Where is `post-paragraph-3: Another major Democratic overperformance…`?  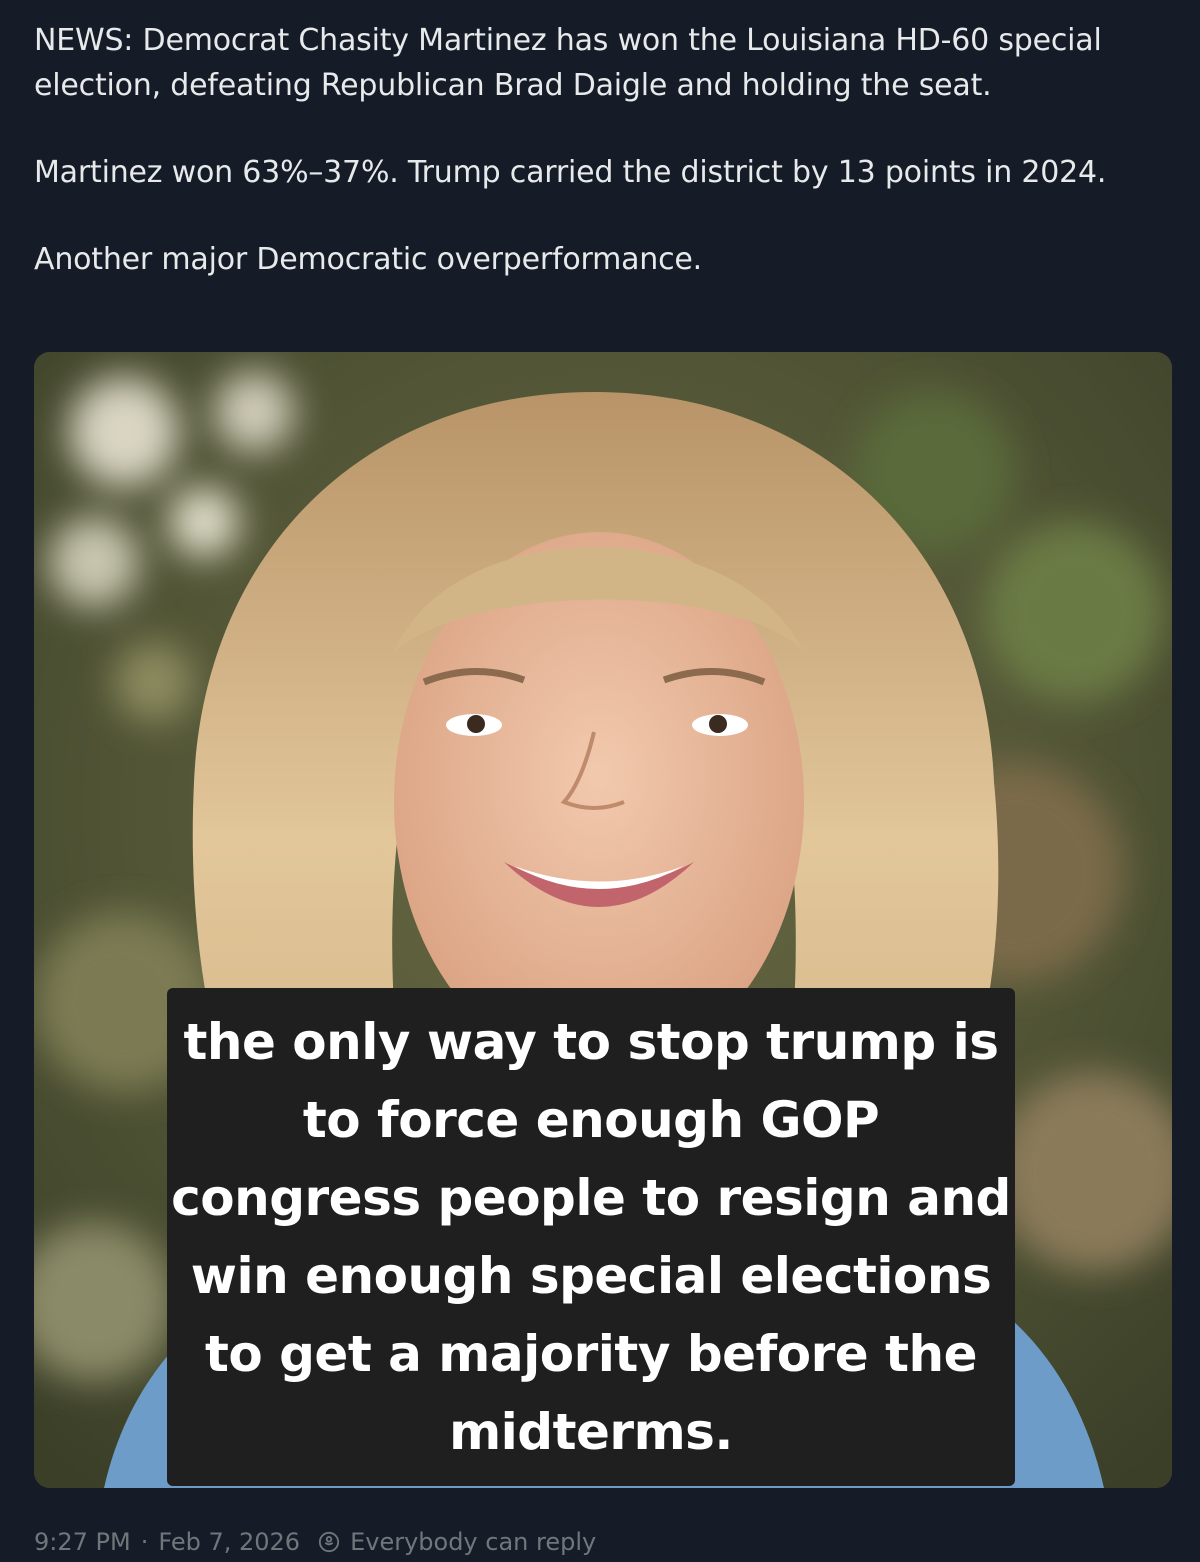
post-paragraph-3: Another major Democratic overperformance… is located at coordinates (368, 259).